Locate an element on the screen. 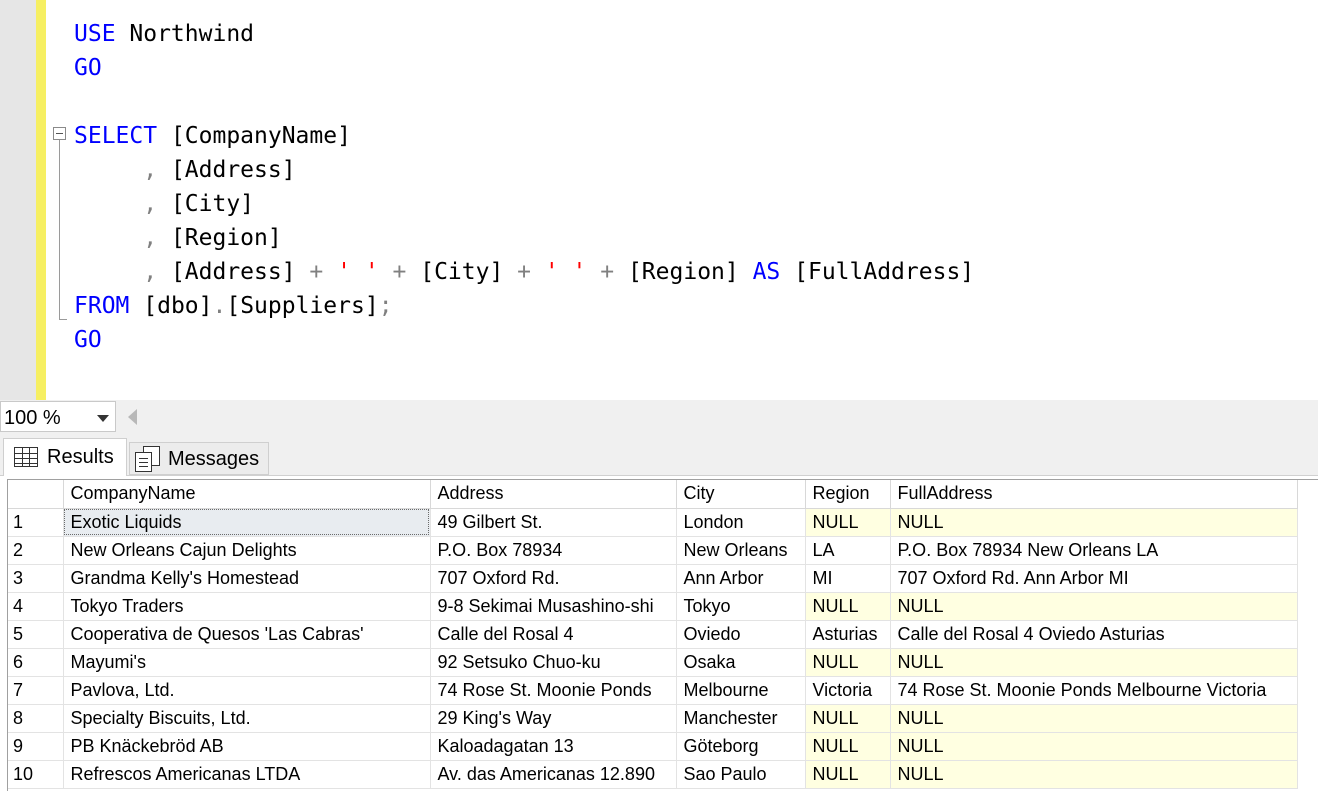  table-cell: Oviedo is located at coordinates (741, 634).